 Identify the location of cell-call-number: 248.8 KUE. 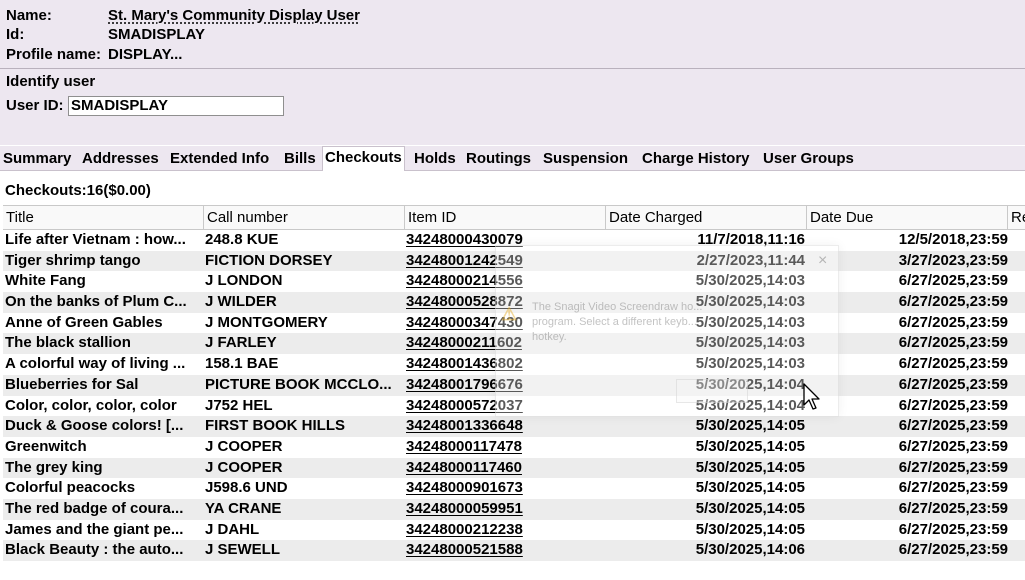
(242, 239).